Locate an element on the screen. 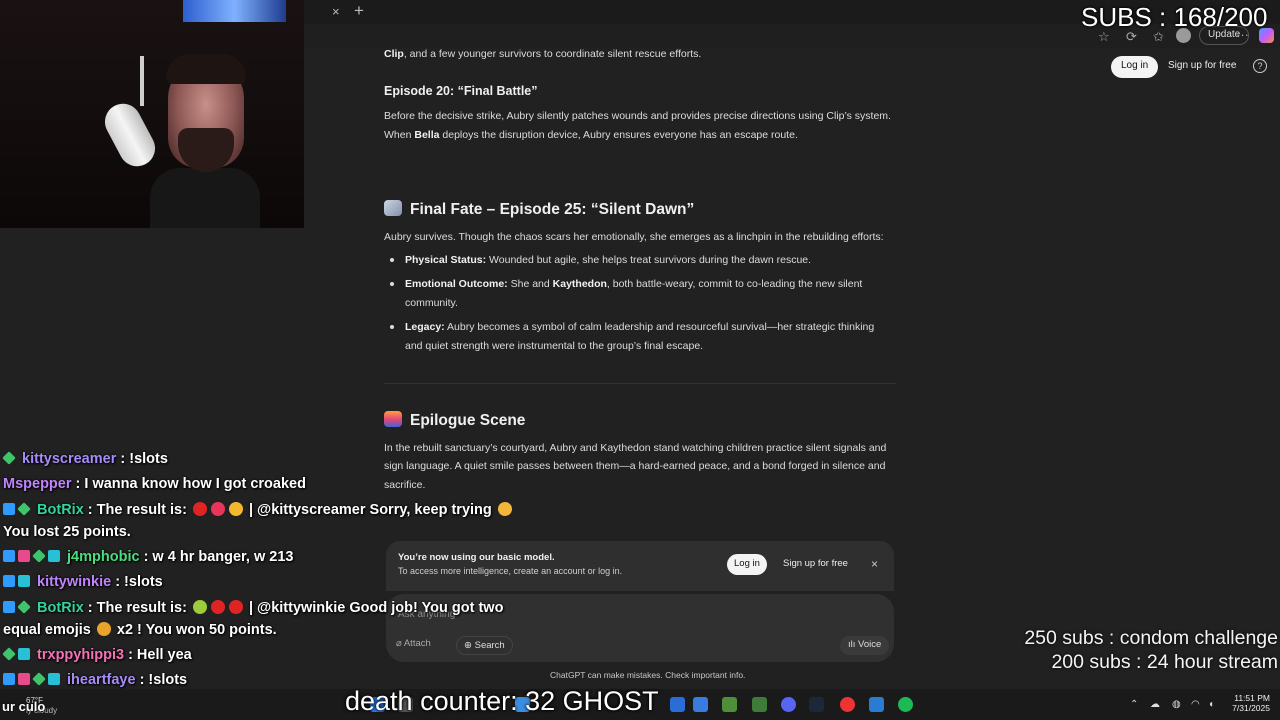 The image size is (1280, 720). chat-text: equal emojis is located at coordinates (49, 630).